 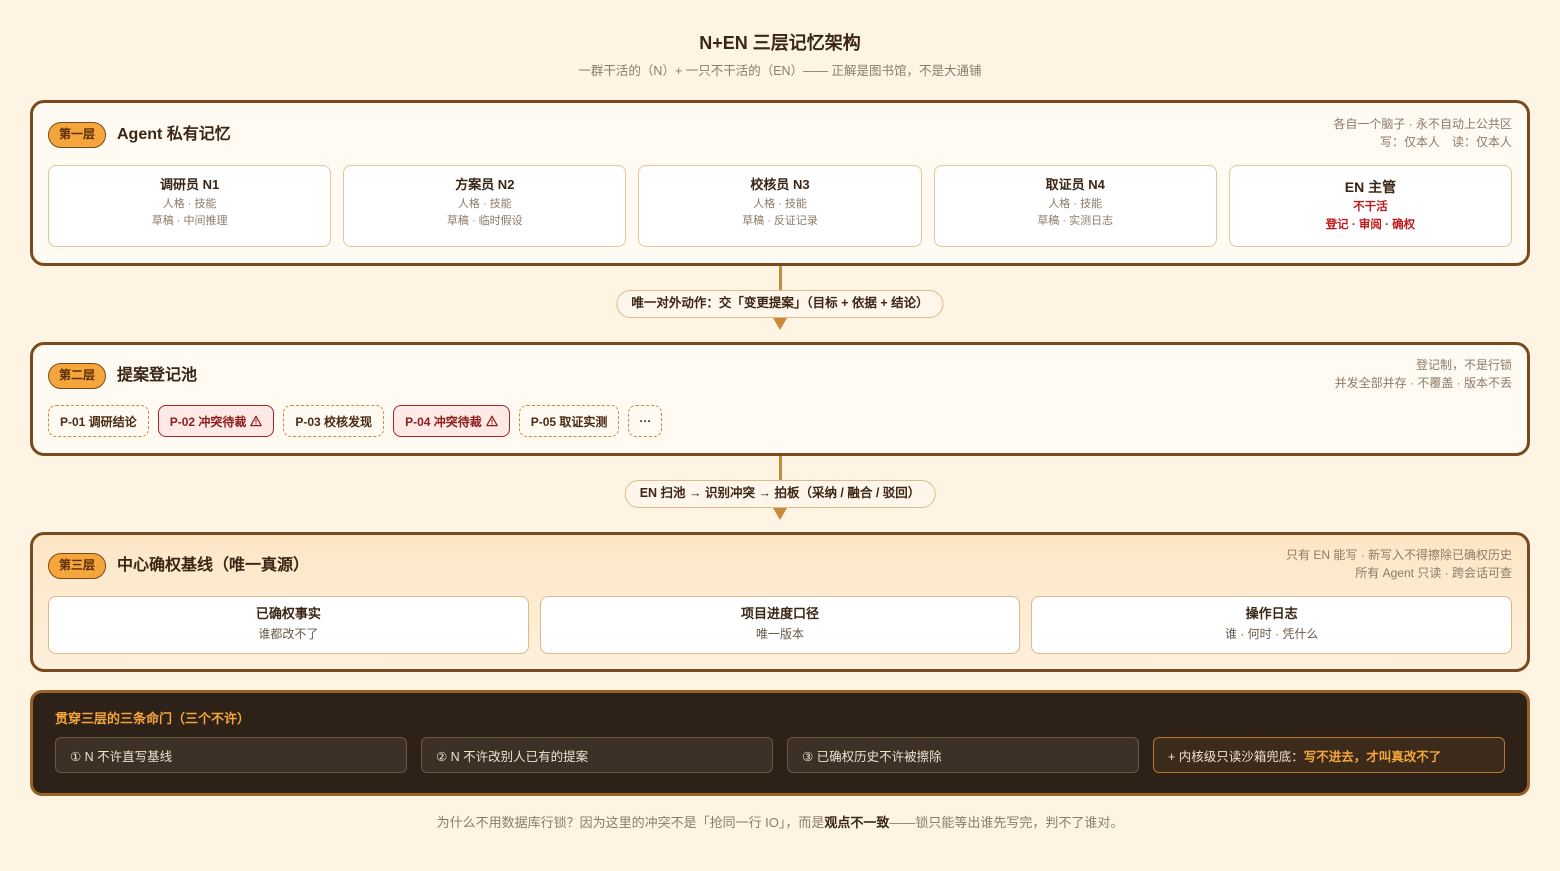 I want to click on proposal-chip-conflict: P-02 冲突待裁, so click(x=216, y=421).